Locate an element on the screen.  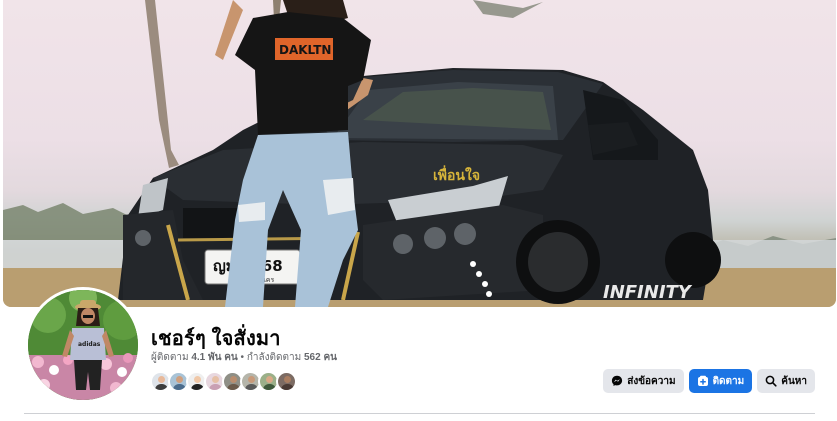
search-button: ค้นหา is located at coordinates (786, 381).